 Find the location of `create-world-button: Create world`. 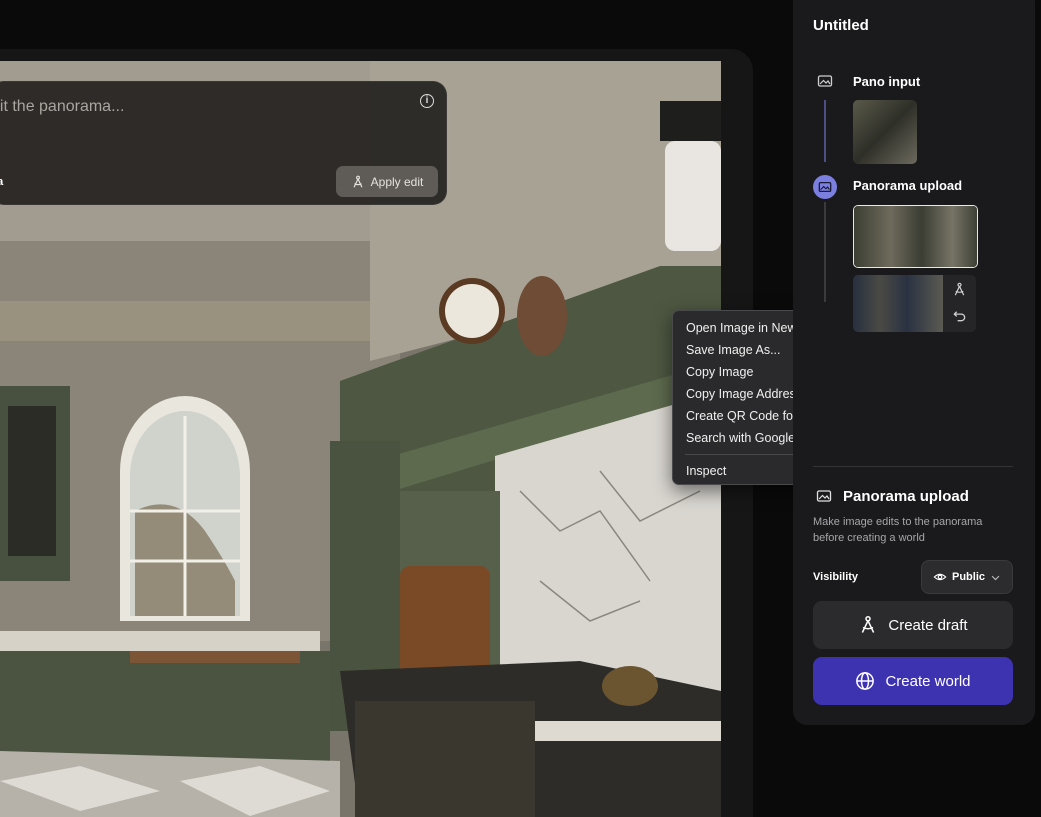

create-world-button: Create world is located at coordinates (913, 681).